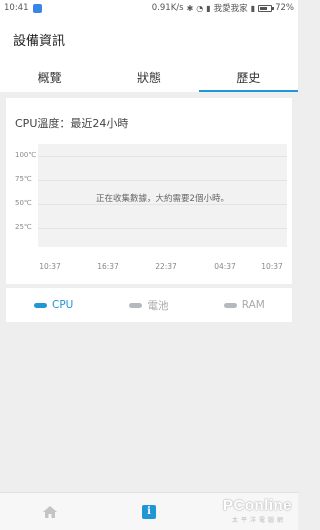 This screenshot has height=530, width=320. What do you see at coordinates (158, 305) in the screenshot?
I see `legend-label: 電池` at bounding box center [158, 305].